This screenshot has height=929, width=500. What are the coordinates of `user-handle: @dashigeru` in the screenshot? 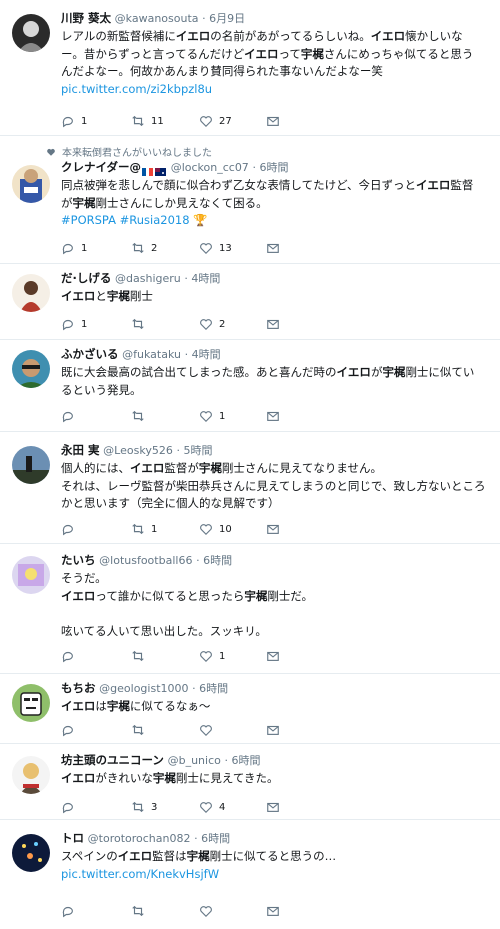 It's located at (148, 278).